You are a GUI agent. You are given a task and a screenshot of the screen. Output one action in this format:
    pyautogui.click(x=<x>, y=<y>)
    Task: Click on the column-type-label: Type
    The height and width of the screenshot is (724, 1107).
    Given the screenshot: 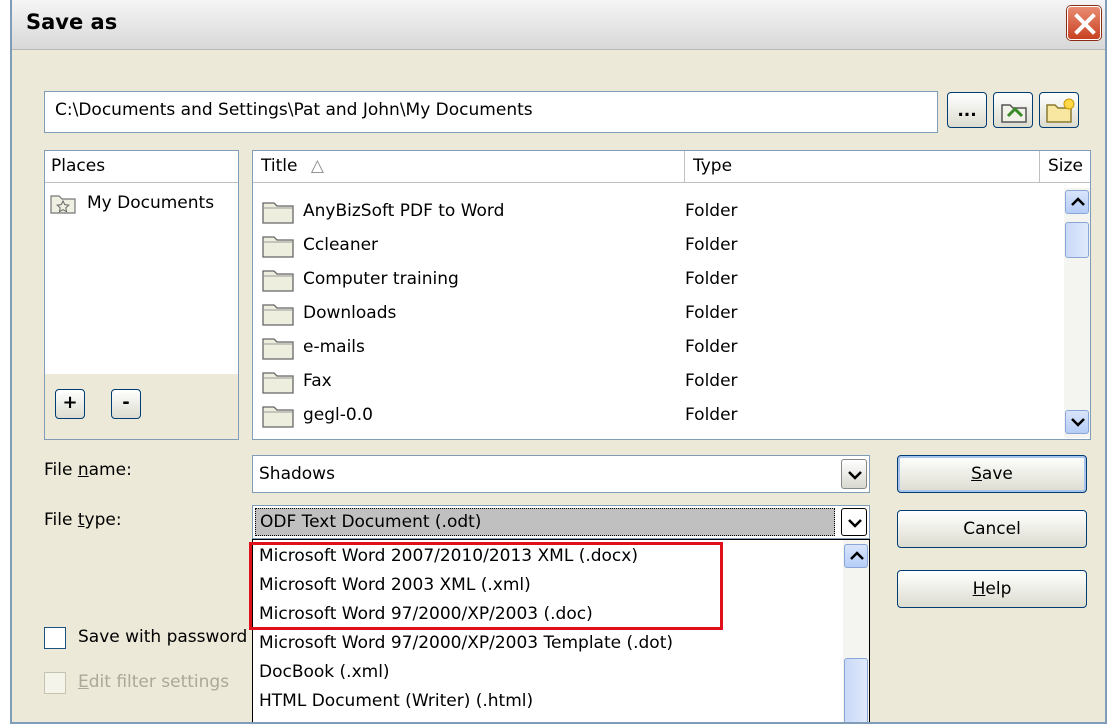 What is the action you would take?
    pyautogui.click(x=713, y=166)
    